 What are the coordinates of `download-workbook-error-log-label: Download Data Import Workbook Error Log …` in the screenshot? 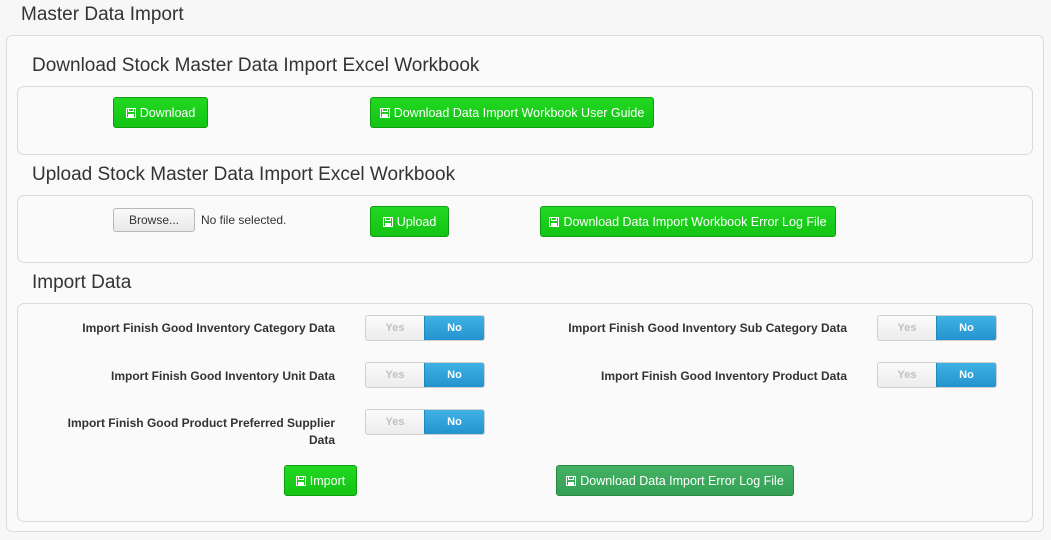 It's located at (695, 221).